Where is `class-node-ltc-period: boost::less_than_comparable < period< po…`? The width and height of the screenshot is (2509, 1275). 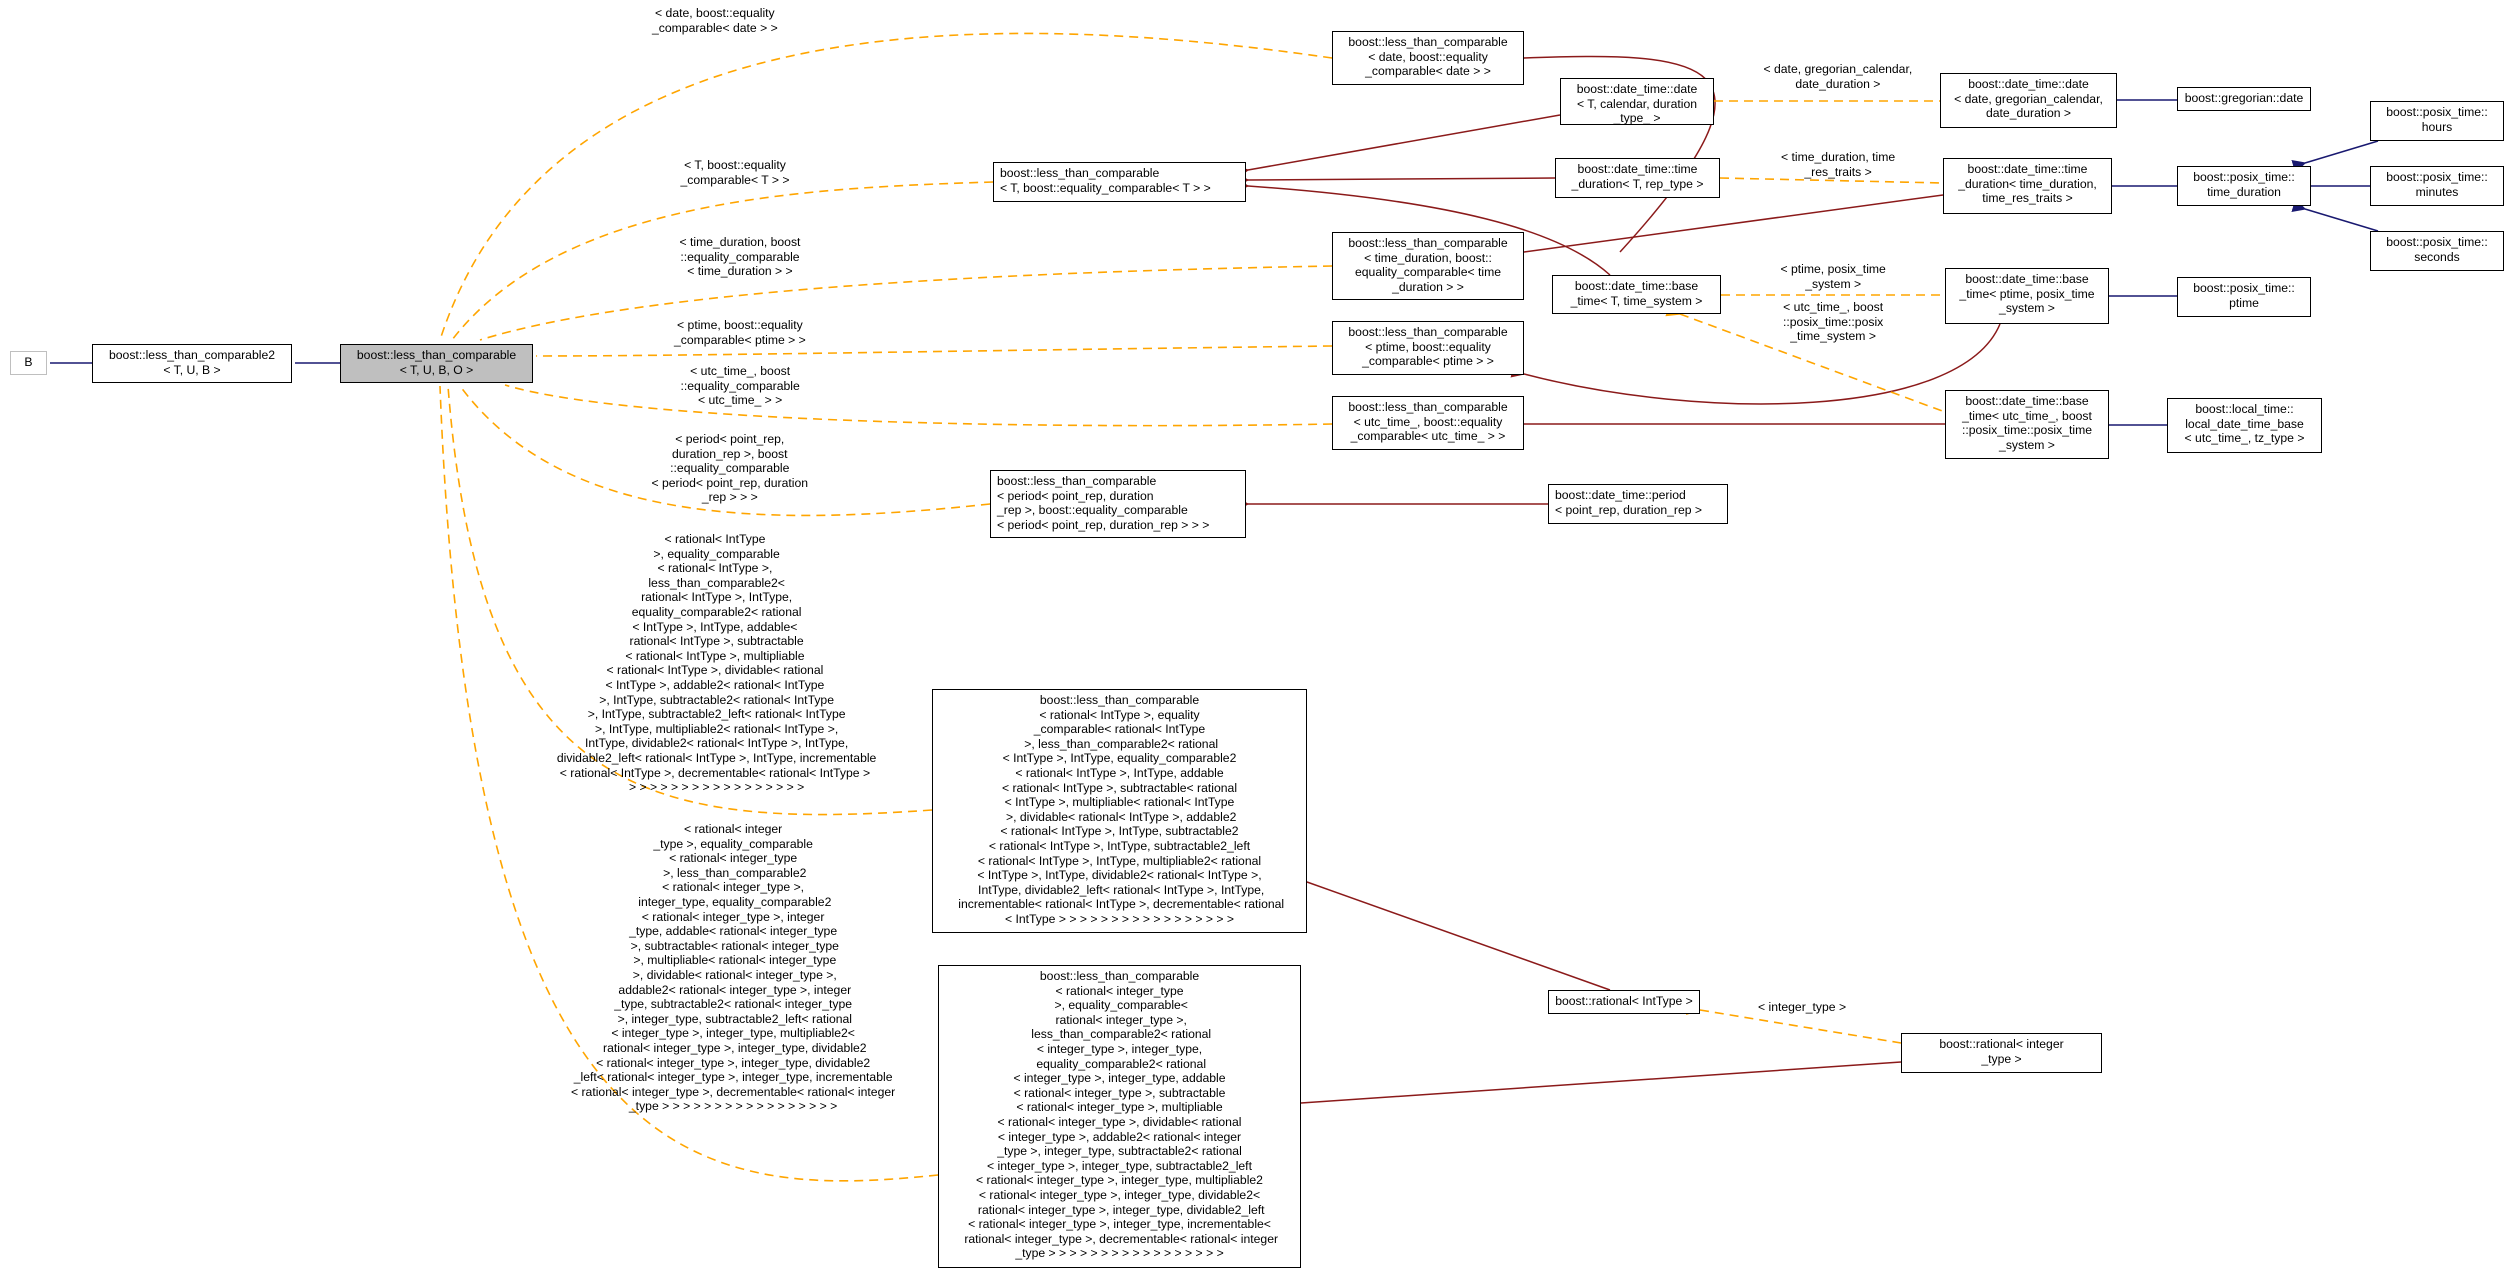 class-node-ltc-period: boost::less_than_comparable < period< po… is located at coordinates (1118, 504).